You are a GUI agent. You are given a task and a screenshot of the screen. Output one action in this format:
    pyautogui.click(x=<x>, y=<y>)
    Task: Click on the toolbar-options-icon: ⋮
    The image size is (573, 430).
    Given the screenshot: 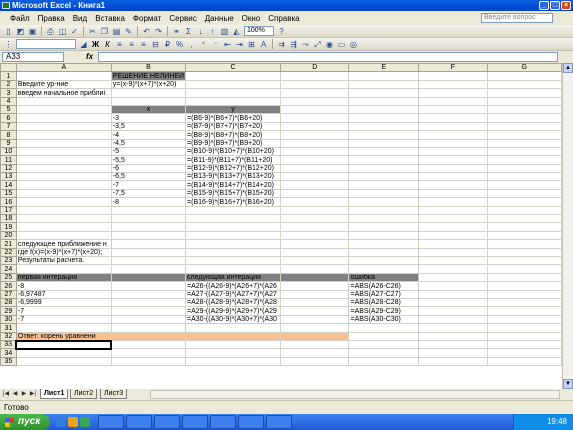 What is the action you would take?
    pyautogui.click(x=8, y=44)
    